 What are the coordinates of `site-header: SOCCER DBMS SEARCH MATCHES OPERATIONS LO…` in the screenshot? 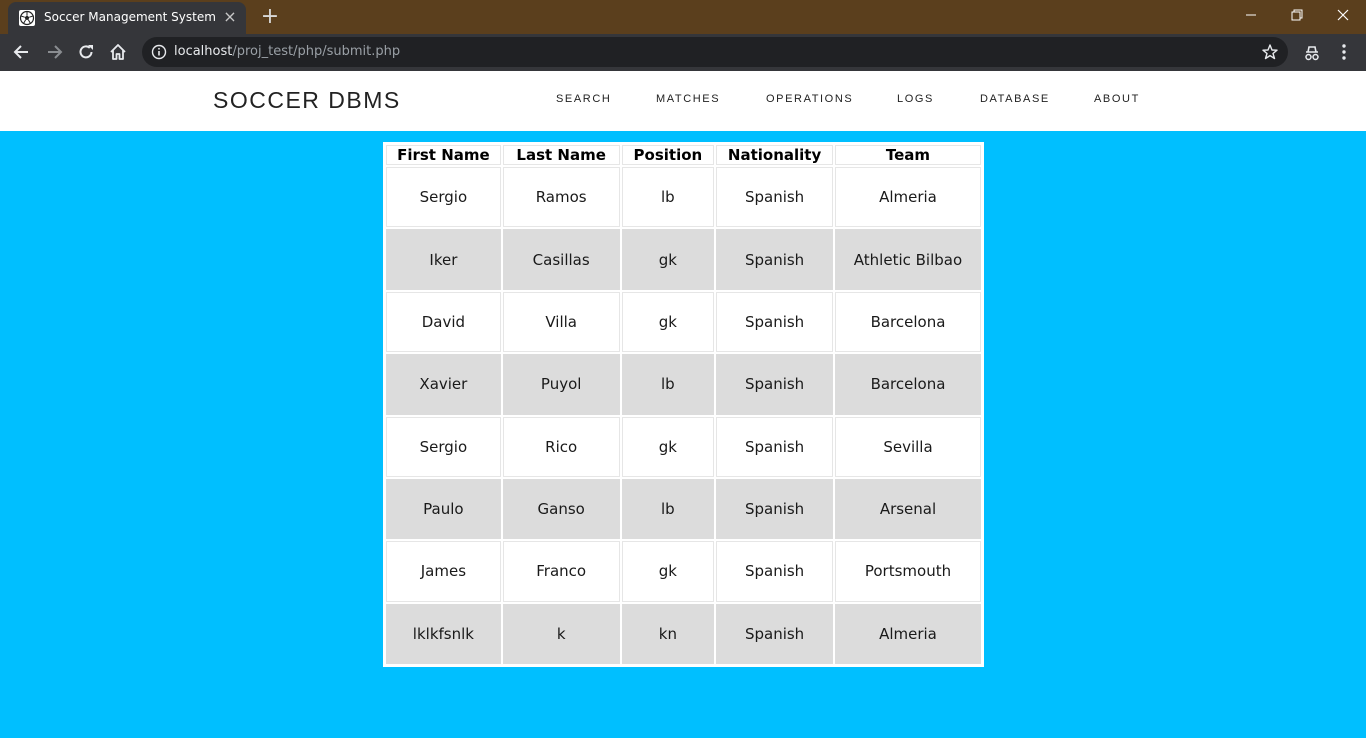 It's located at (683, 101).